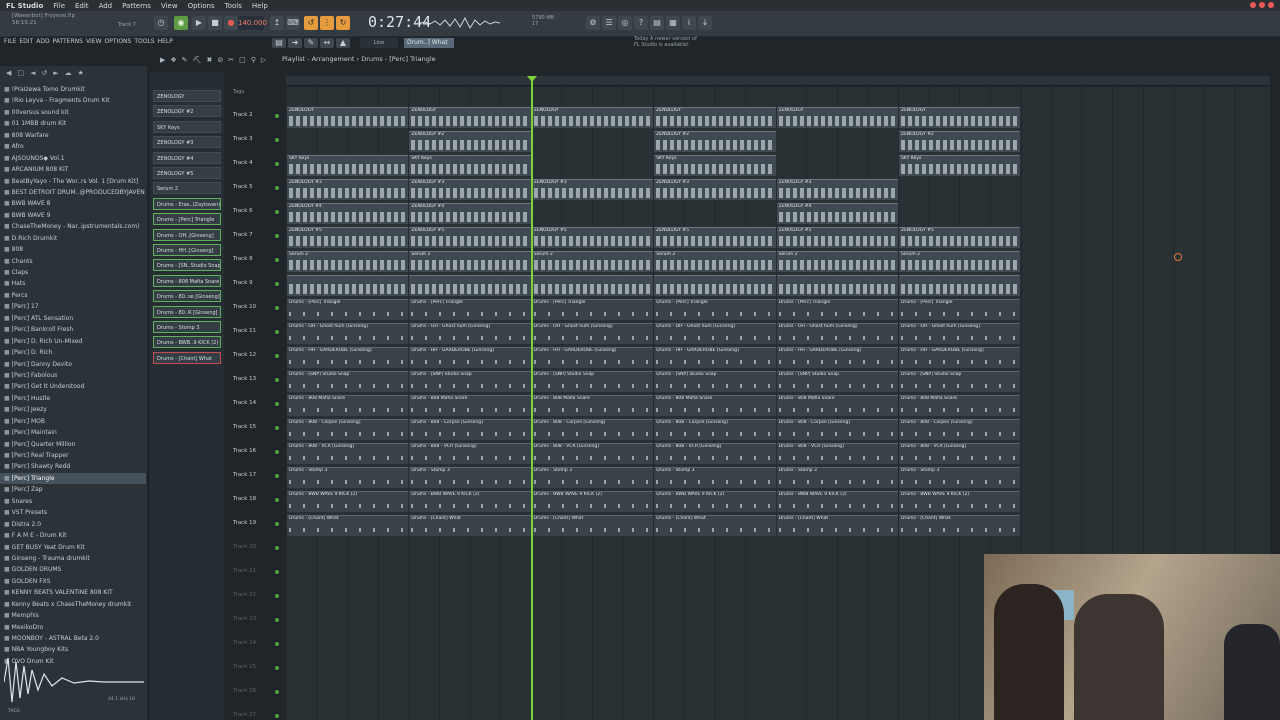 The height and width of the screenshot is (720, 1280). Describe the element at coordinates (778, 81) in the screenshot. I see `timeline-ruler` at that location.